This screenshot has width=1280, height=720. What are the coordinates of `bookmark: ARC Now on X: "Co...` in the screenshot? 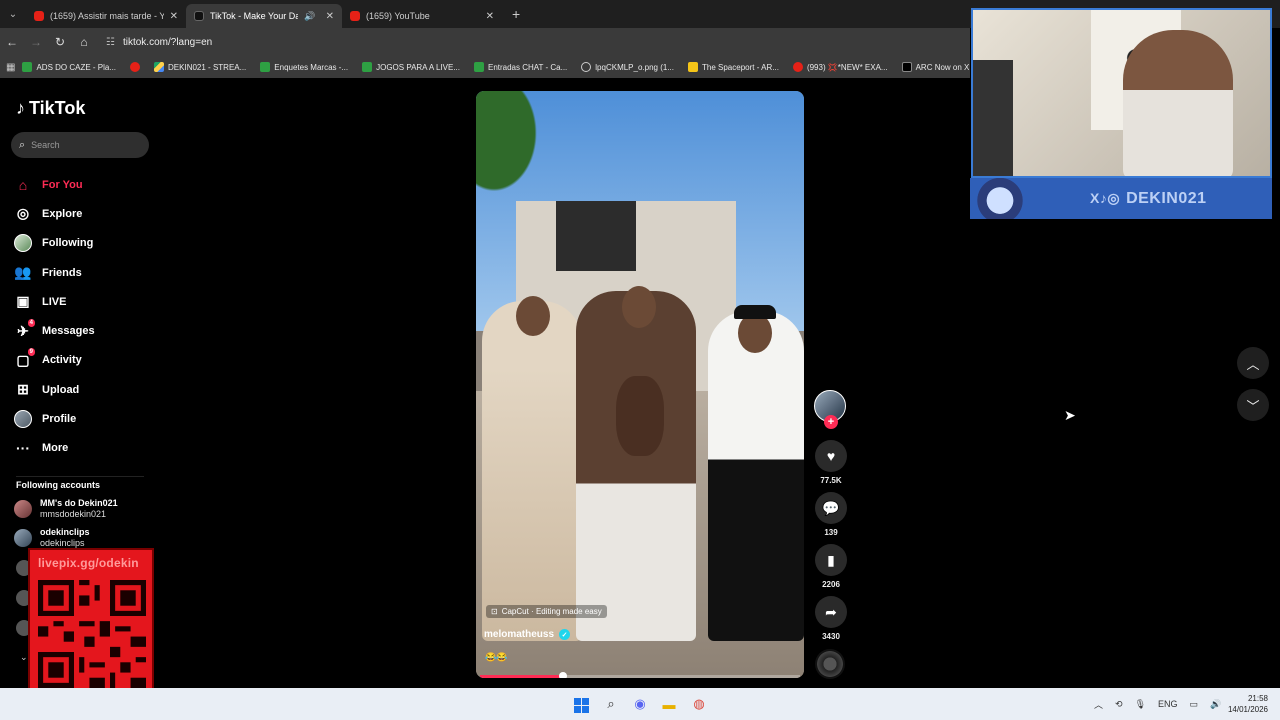 It's located at (932, 67).